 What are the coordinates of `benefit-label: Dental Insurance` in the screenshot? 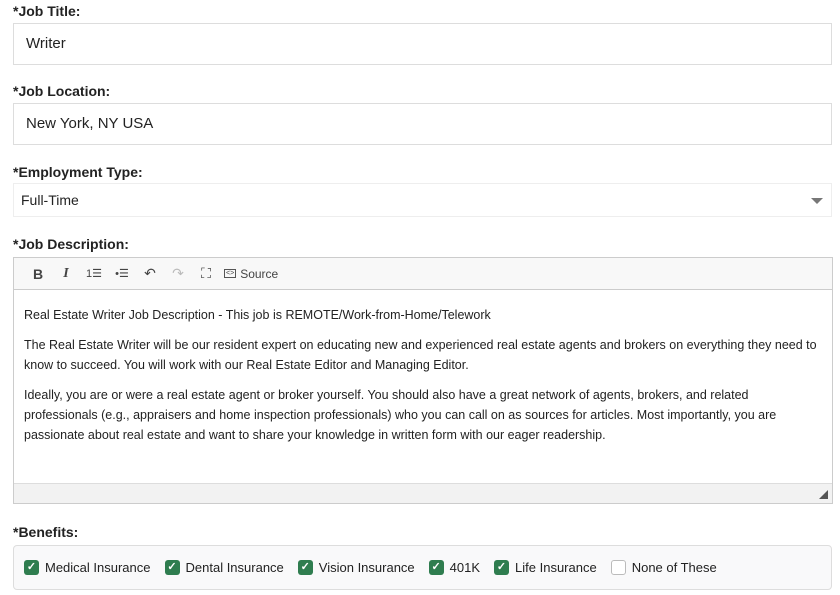 It's located at (234, 567).